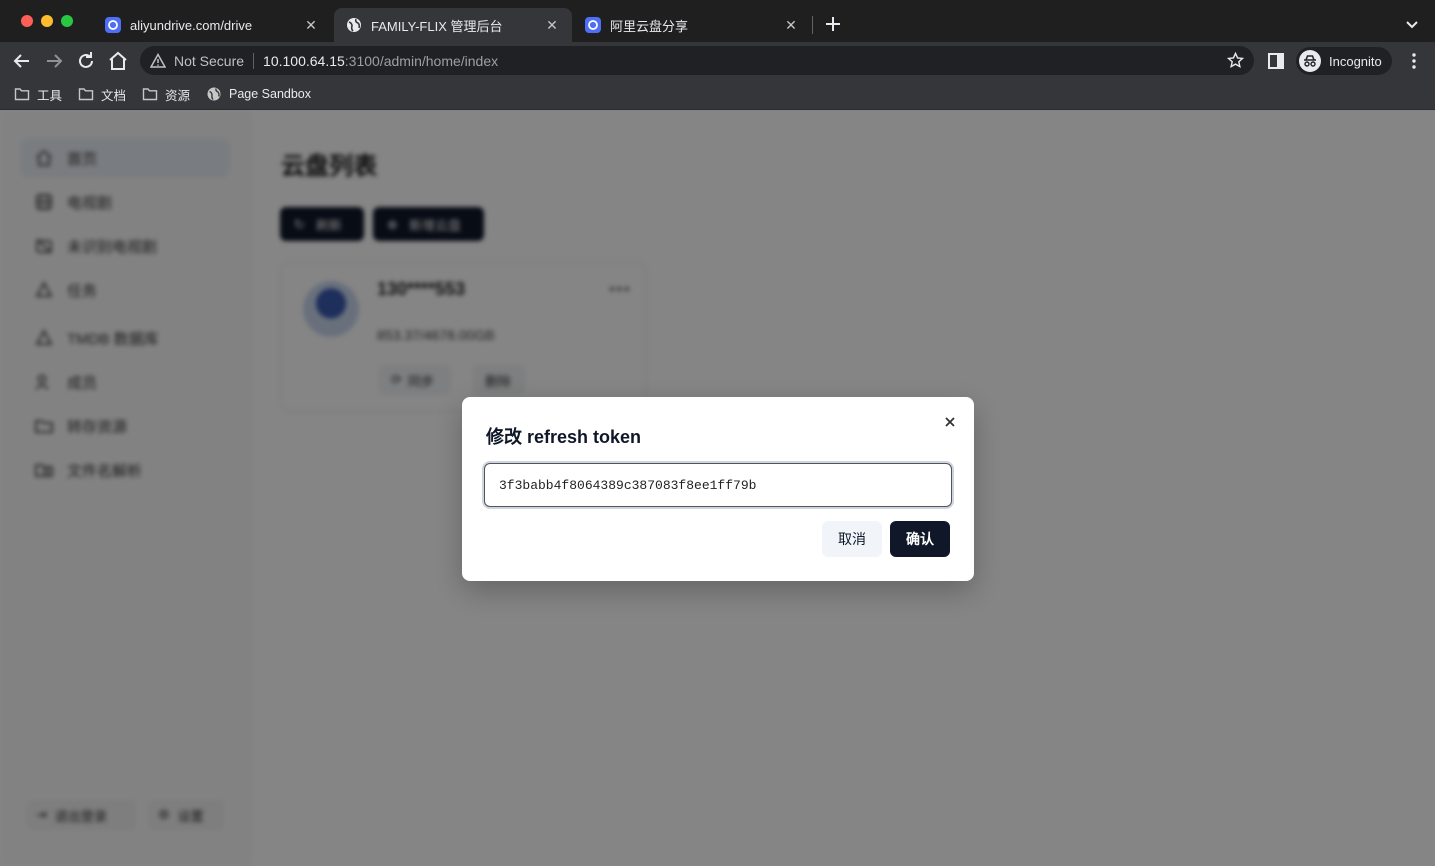 Image resolution: width=1435 pixels, height=866 pixels. Describe the element at coordinates (852, 539) in the screenshot. I see `cancel-button: 取消` at that location.